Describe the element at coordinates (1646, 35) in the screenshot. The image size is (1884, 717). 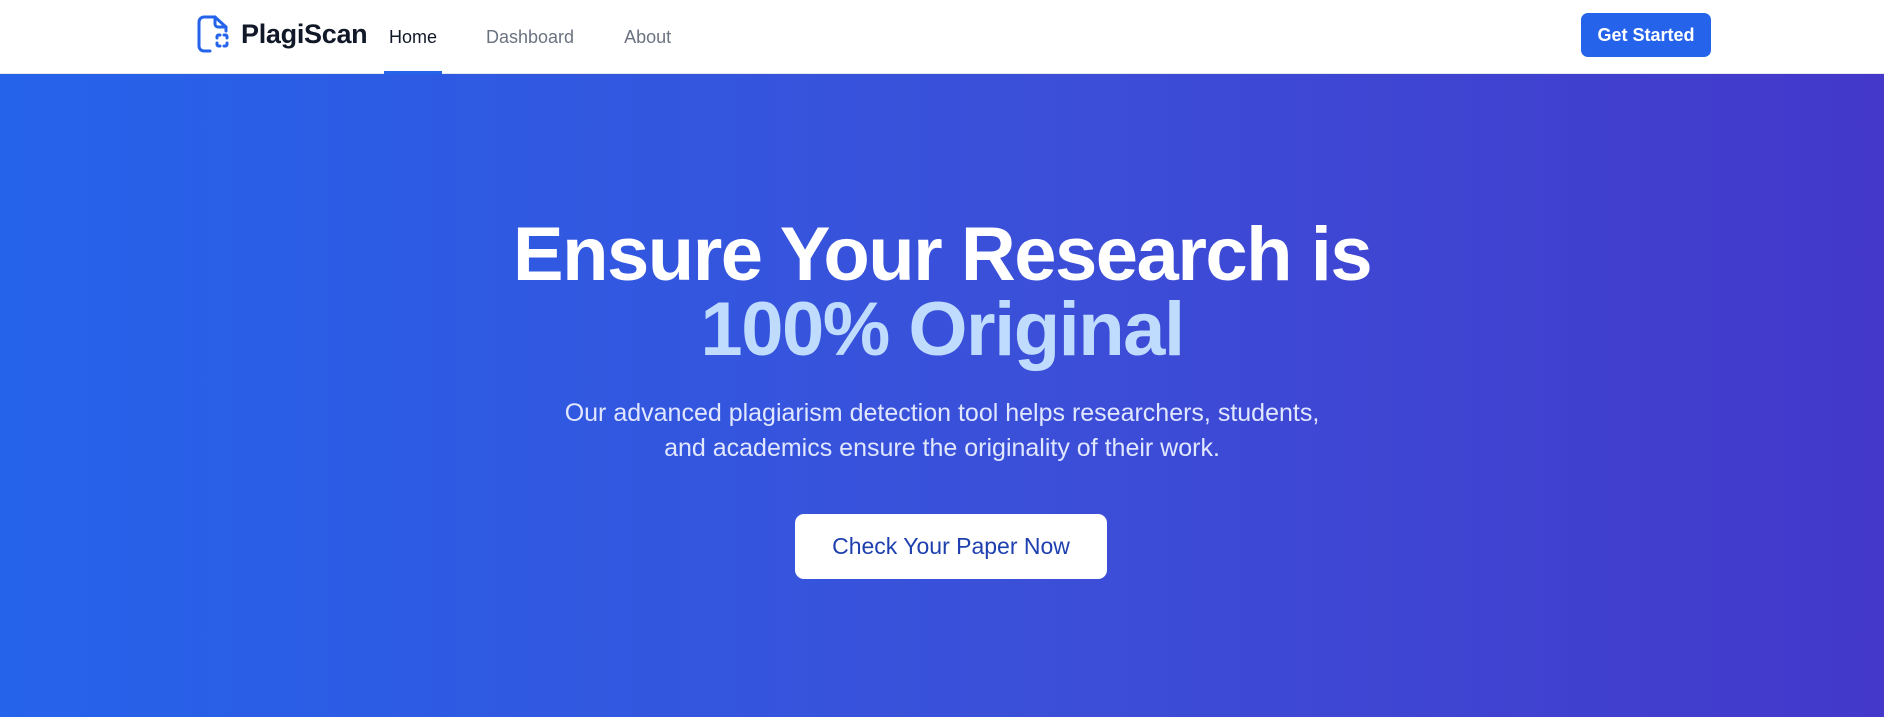
I see `get-started-button: Get Started` at that location.